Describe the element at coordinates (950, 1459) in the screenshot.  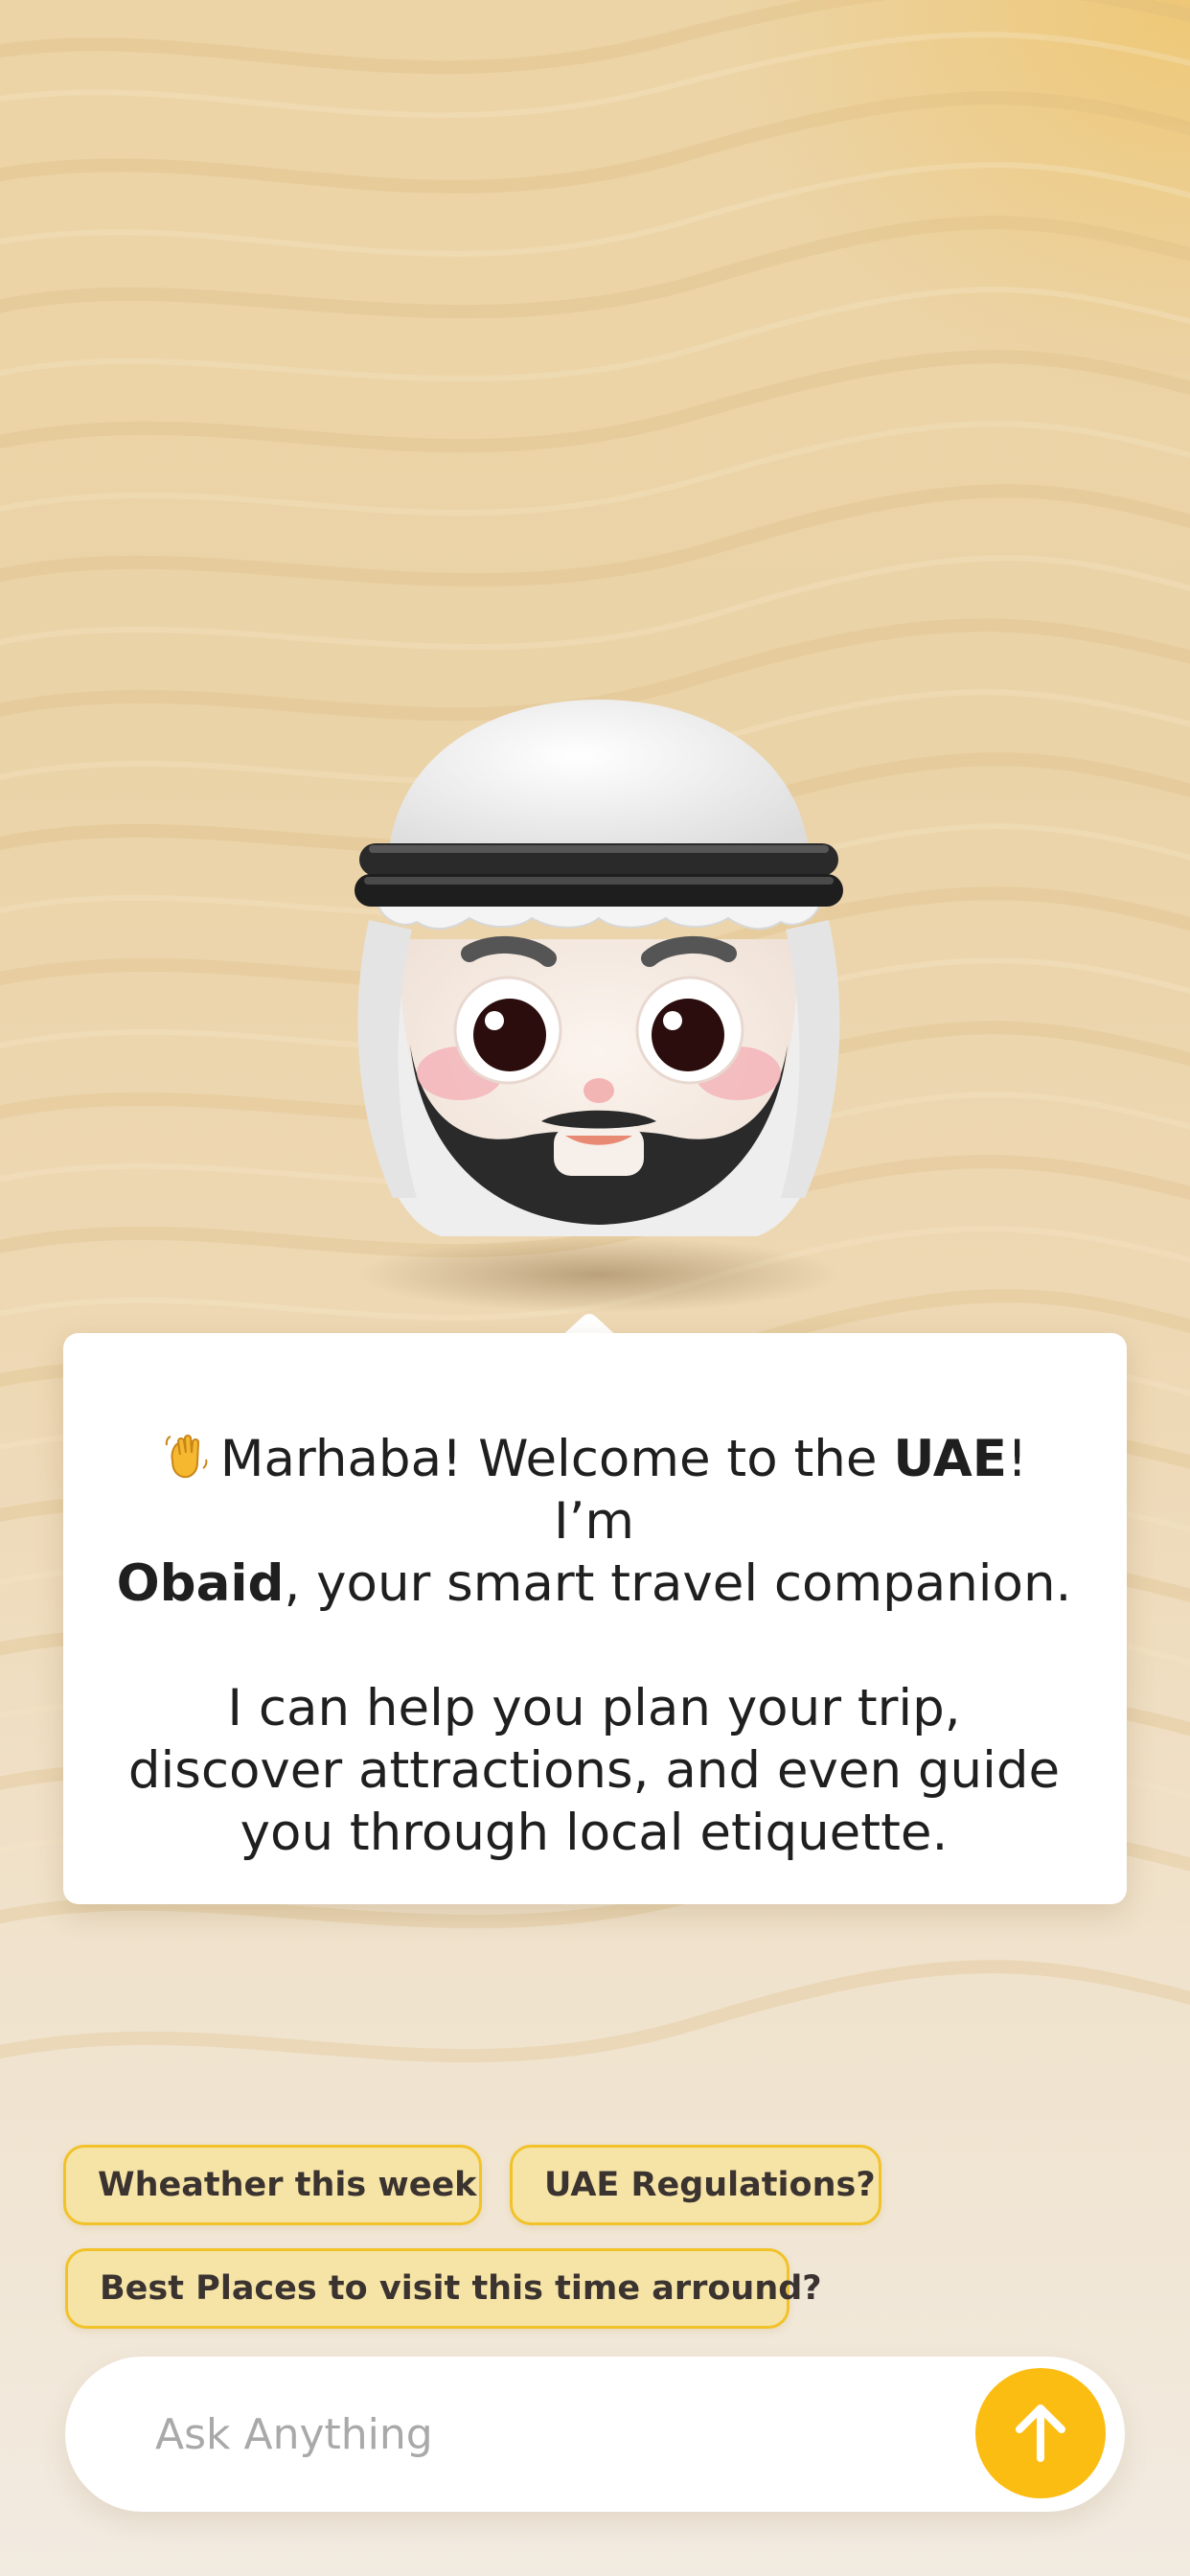
I see `country-name: UAE` at that location.